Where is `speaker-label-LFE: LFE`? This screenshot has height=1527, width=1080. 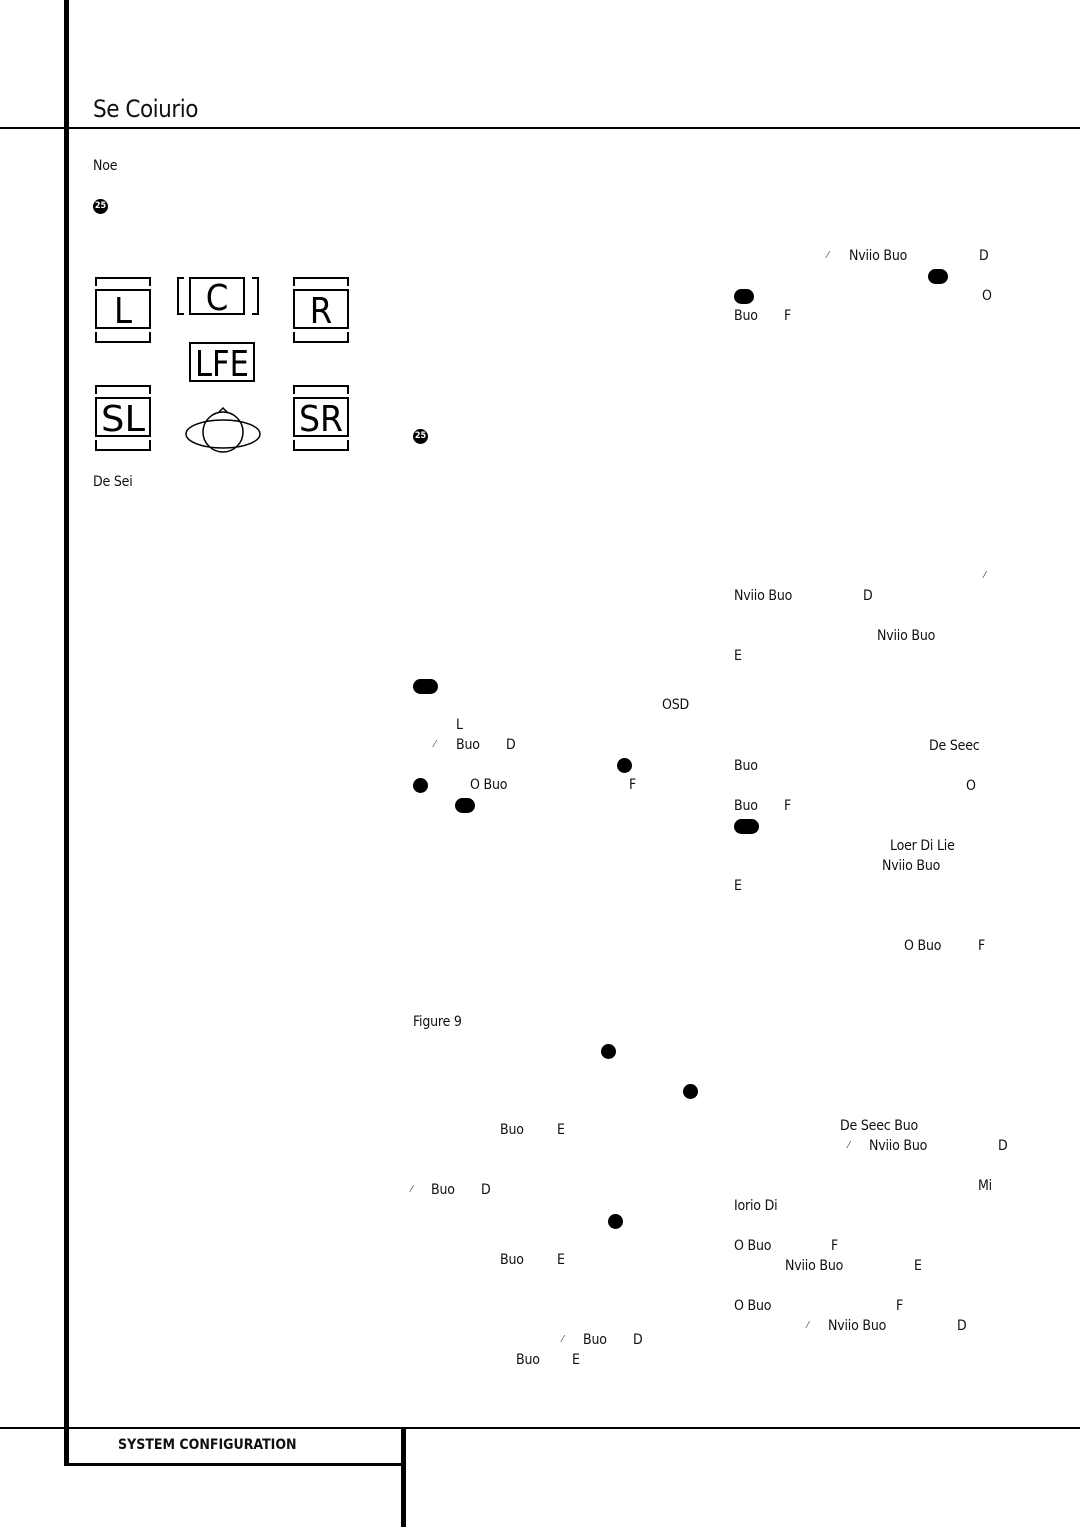 speaker-label-LFE: LFE is located at coordinates (222, 364).